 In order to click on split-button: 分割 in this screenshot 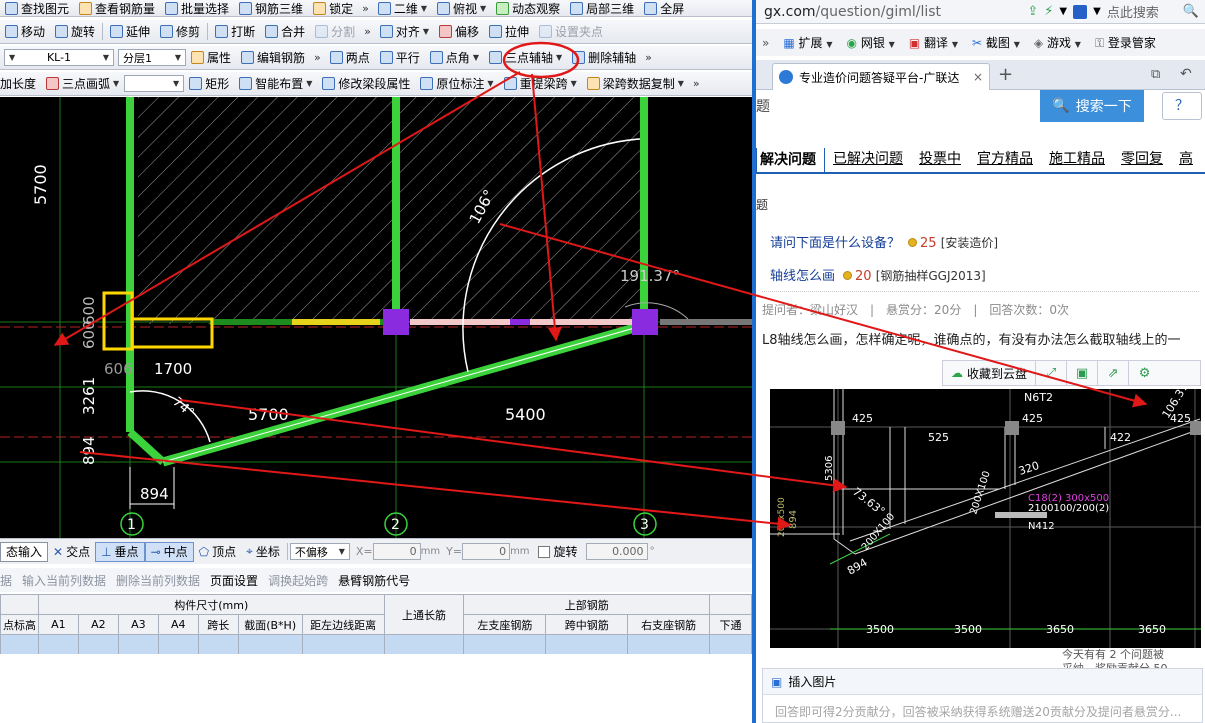, I will do `click(335, 31)`.